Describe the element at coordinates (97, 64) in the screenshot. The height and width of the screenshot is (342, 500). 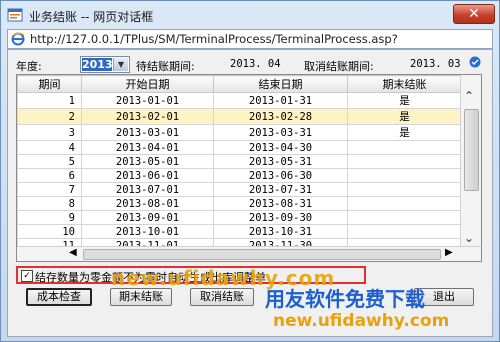
I see `year-value: 2013` at that location.